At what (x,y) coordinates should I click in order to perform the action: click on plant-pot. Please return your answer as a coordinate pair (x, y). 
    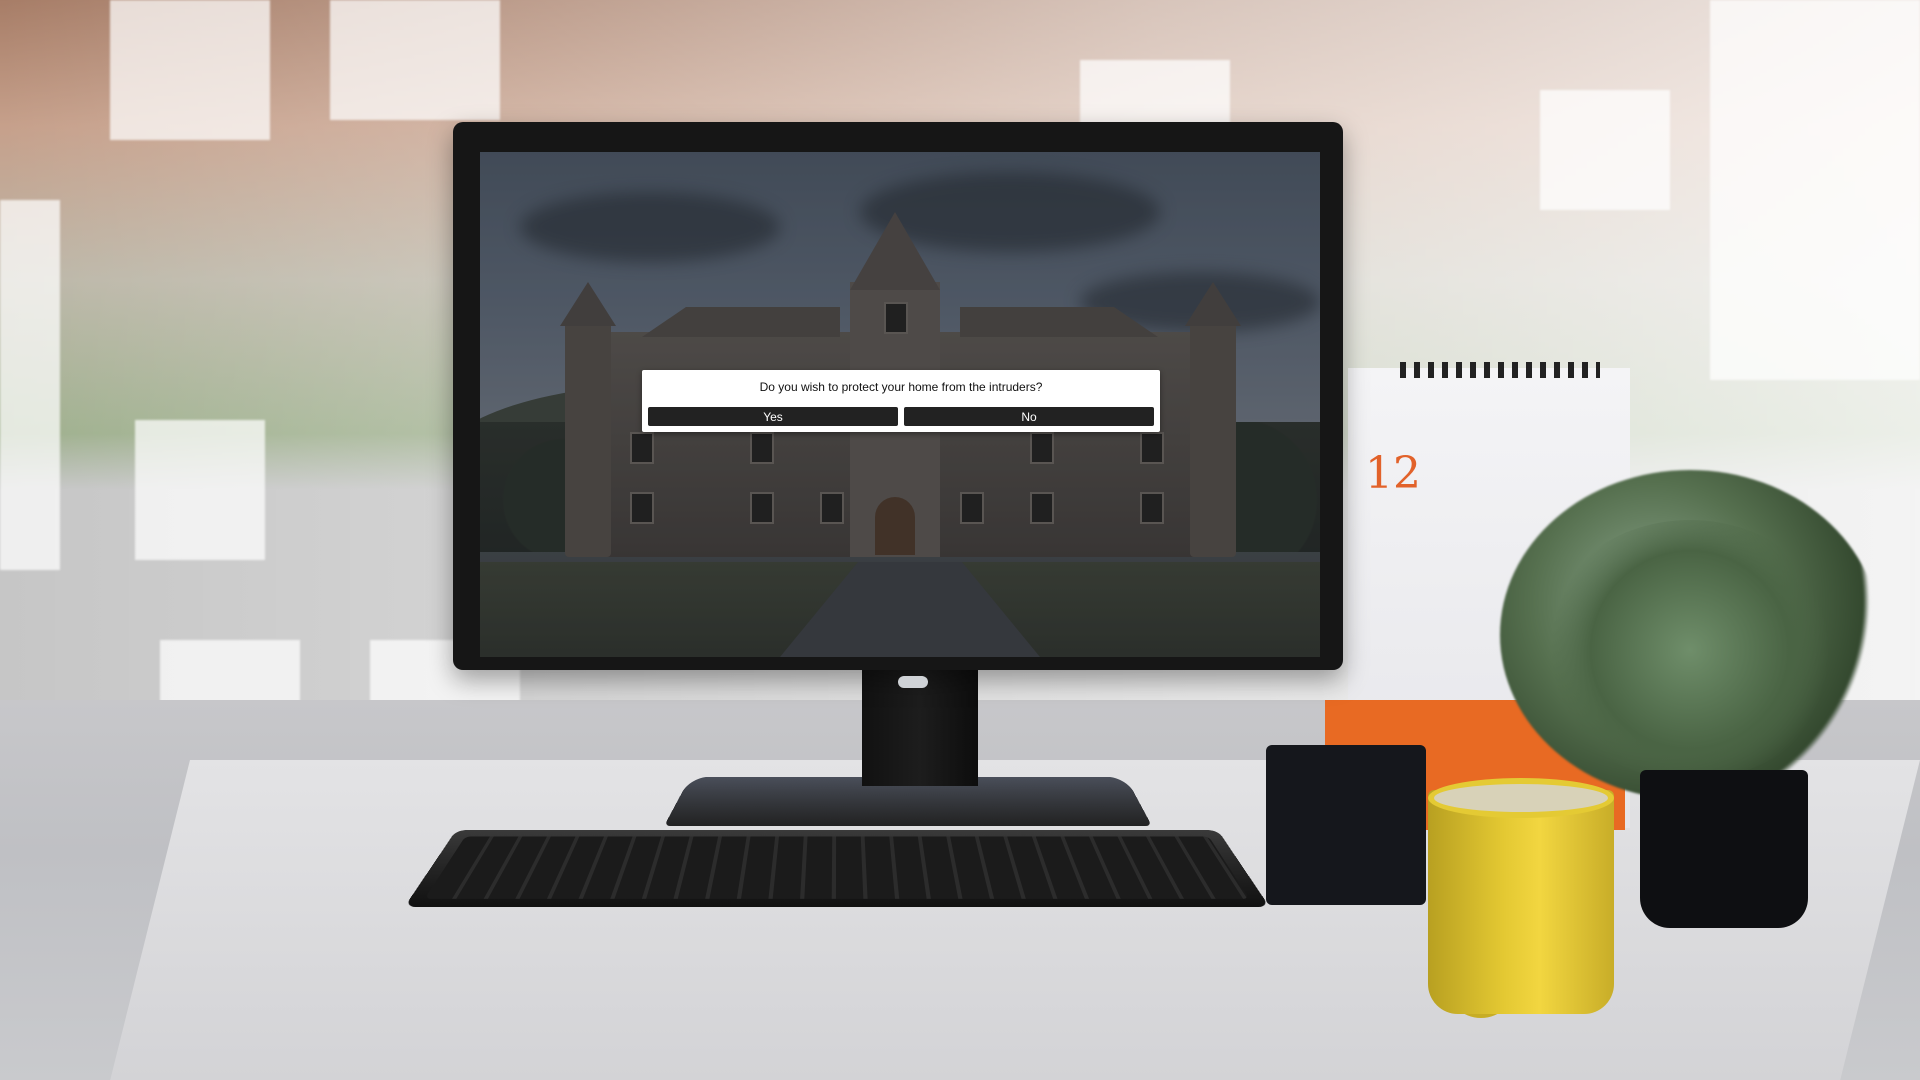
    Looking at the image, I should click on (1724, 849).